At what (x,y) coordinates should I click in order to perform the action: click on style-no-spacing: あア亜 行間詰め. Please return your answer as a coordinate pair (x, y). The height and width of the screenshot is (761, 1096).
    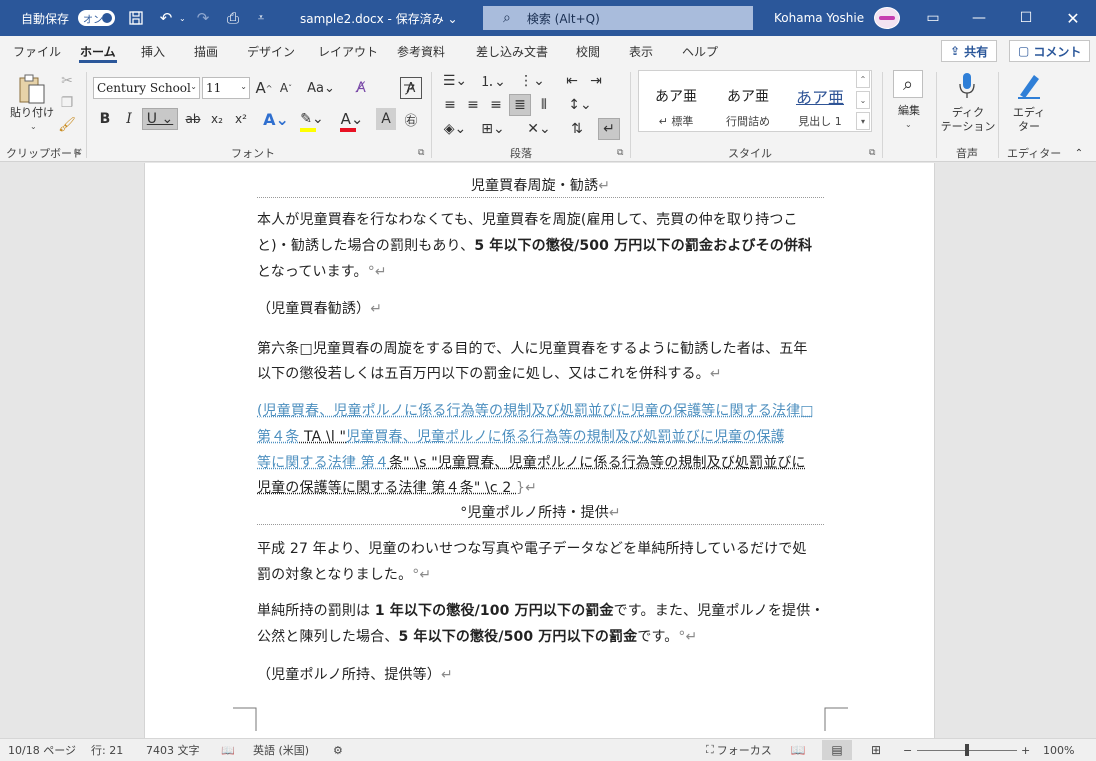
    Looking at the image, I should click on (748, 101).